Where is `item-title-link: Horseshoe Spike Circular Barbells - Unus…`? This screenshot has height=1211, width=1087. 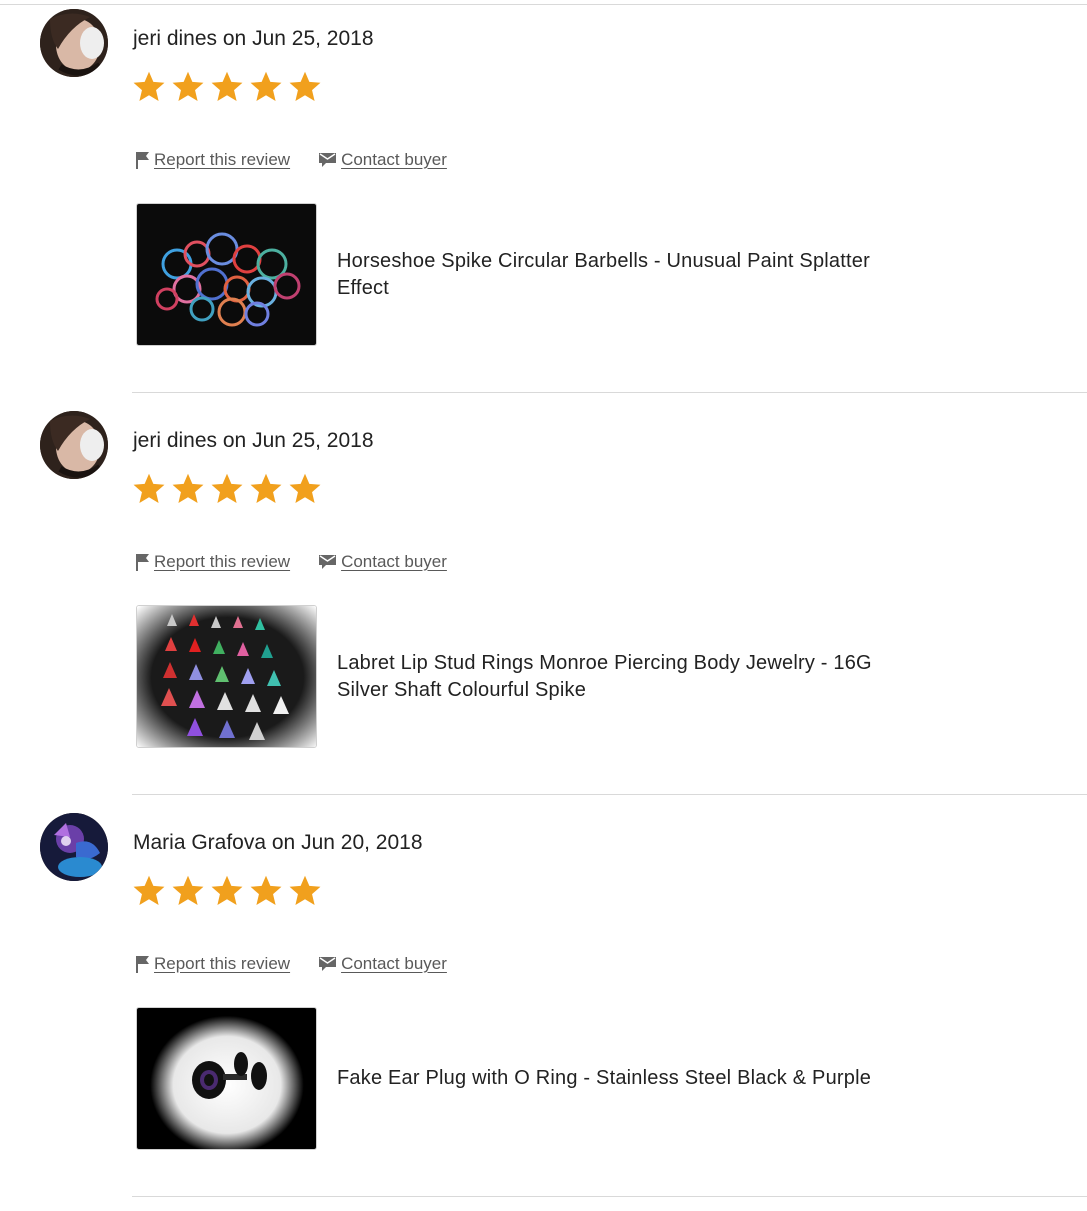 item-title-link: Horseshoe Spike Circular Barbells - Unus… is located at coordinates (627, 275).